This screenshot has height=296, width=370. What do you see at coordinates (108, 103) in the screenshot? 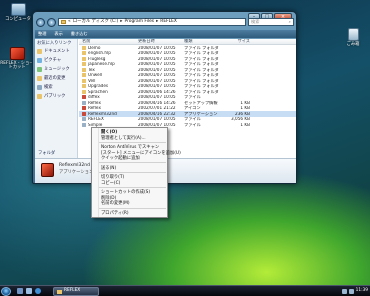
I see `file-name-cell: Reflex` at bounding box center [108, 103].